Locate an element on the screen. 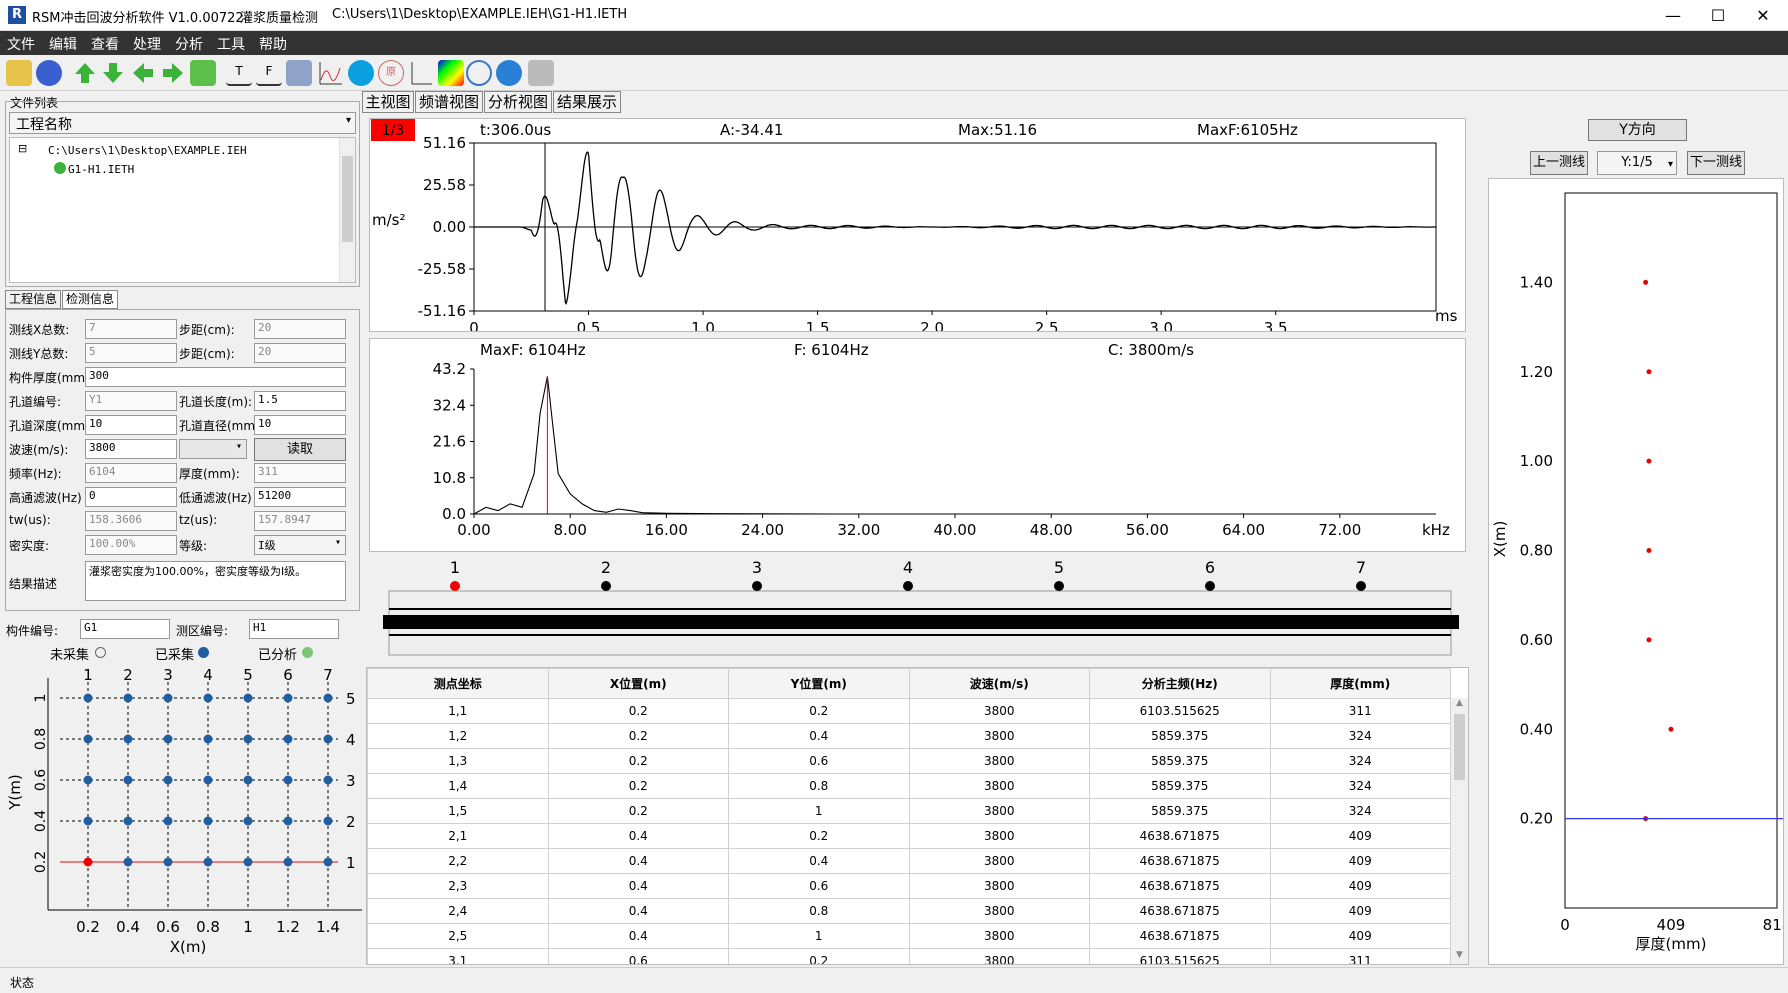 The image size is (1788, 993). undo-icon is located at coordinates (479, 73).